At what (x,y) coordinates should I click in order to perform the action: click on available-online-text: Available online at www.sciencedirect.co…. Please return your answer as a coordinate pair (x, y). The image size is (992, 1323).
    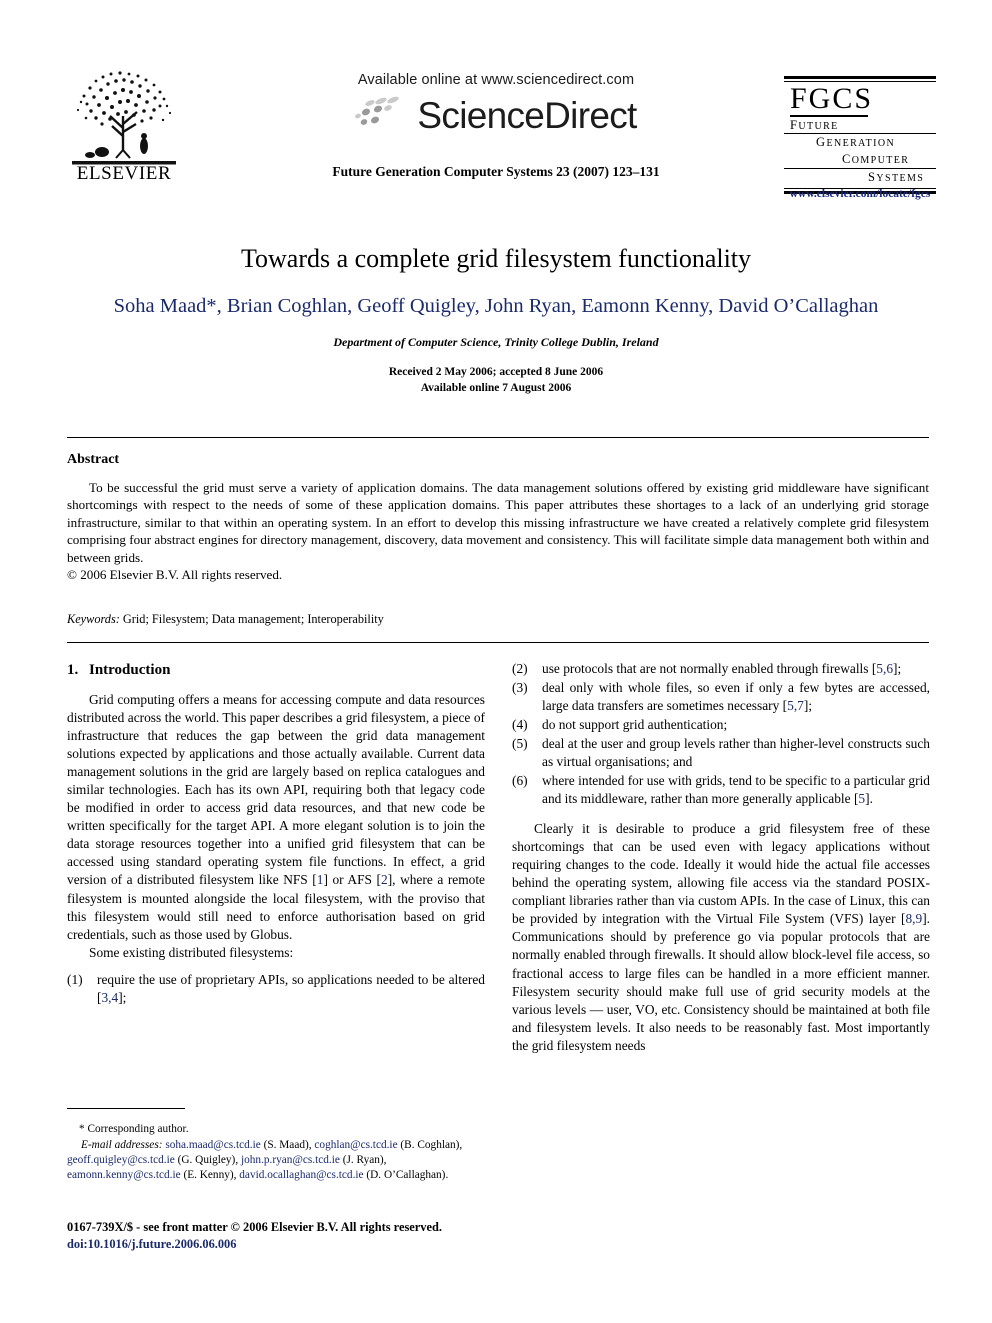
    Looking at the image, I should click on (496, 80).